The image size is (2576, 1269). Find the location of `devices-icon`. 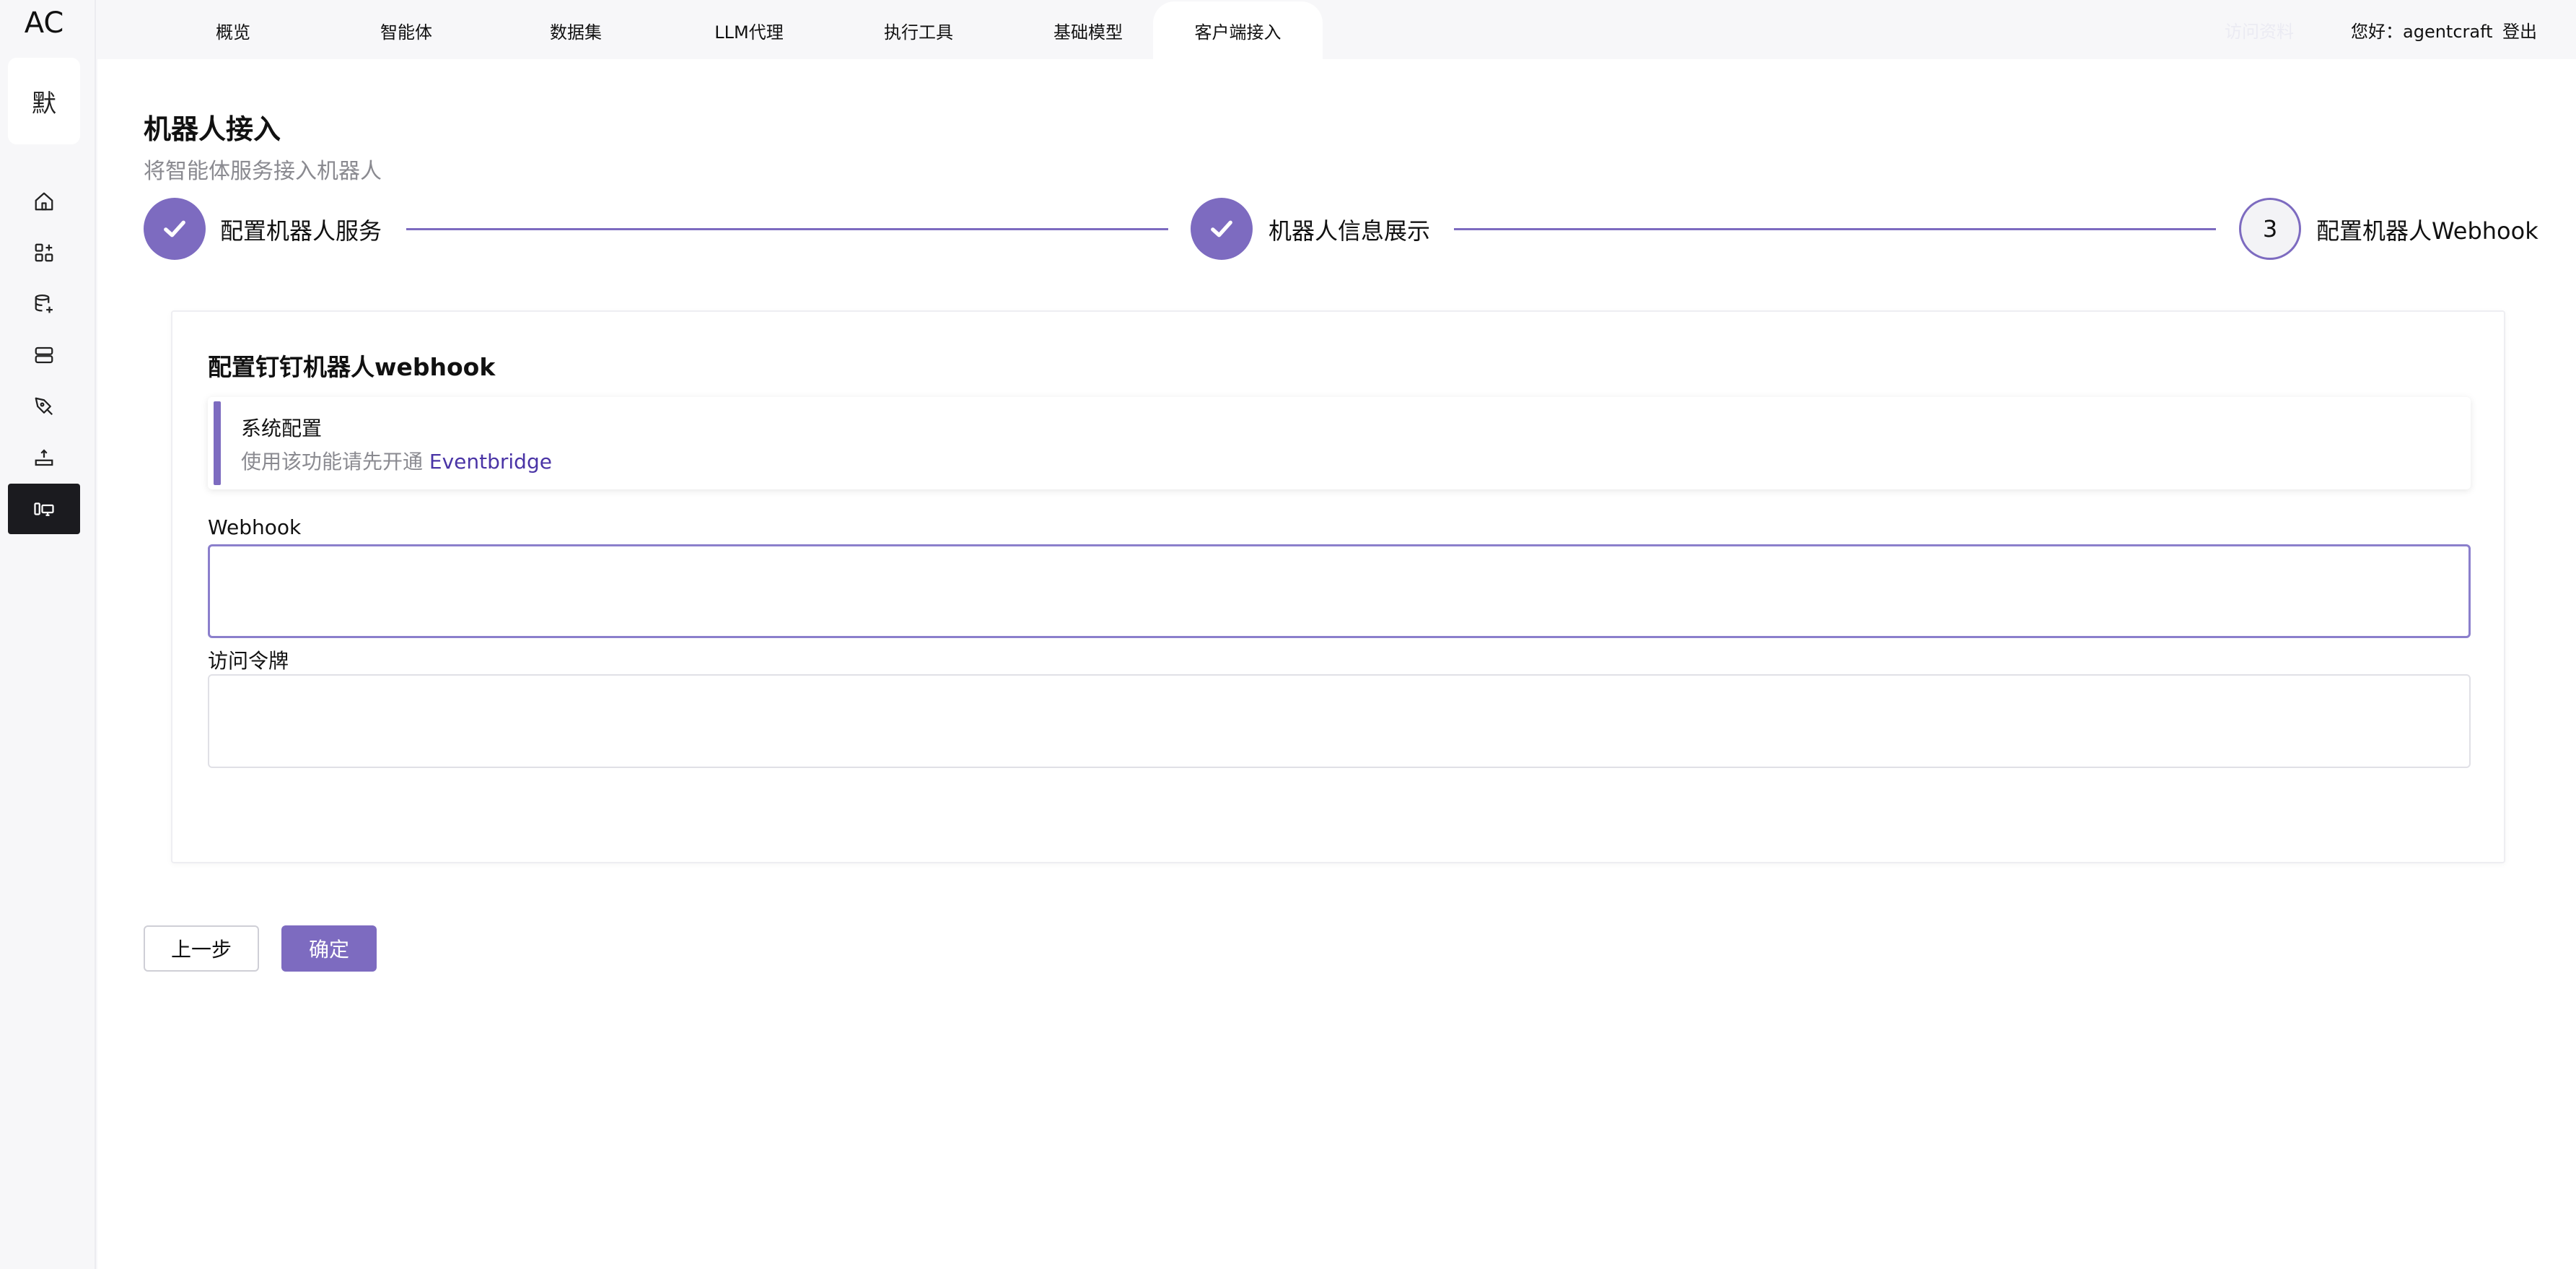

devices-icon is located at coordinates (44, 509).